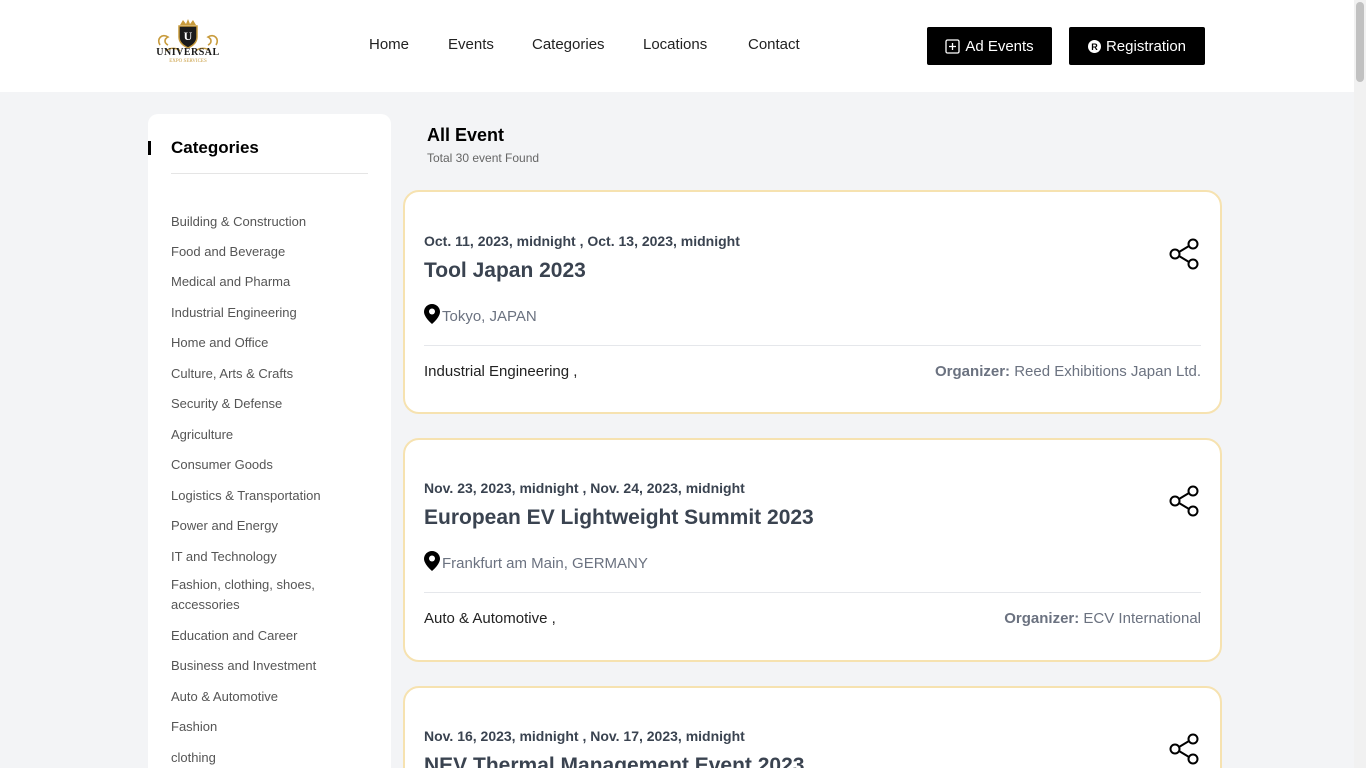  Describe the element at coordinates (271, 526) in the screenshot. I see `category-item: Power and Energy` at that location.